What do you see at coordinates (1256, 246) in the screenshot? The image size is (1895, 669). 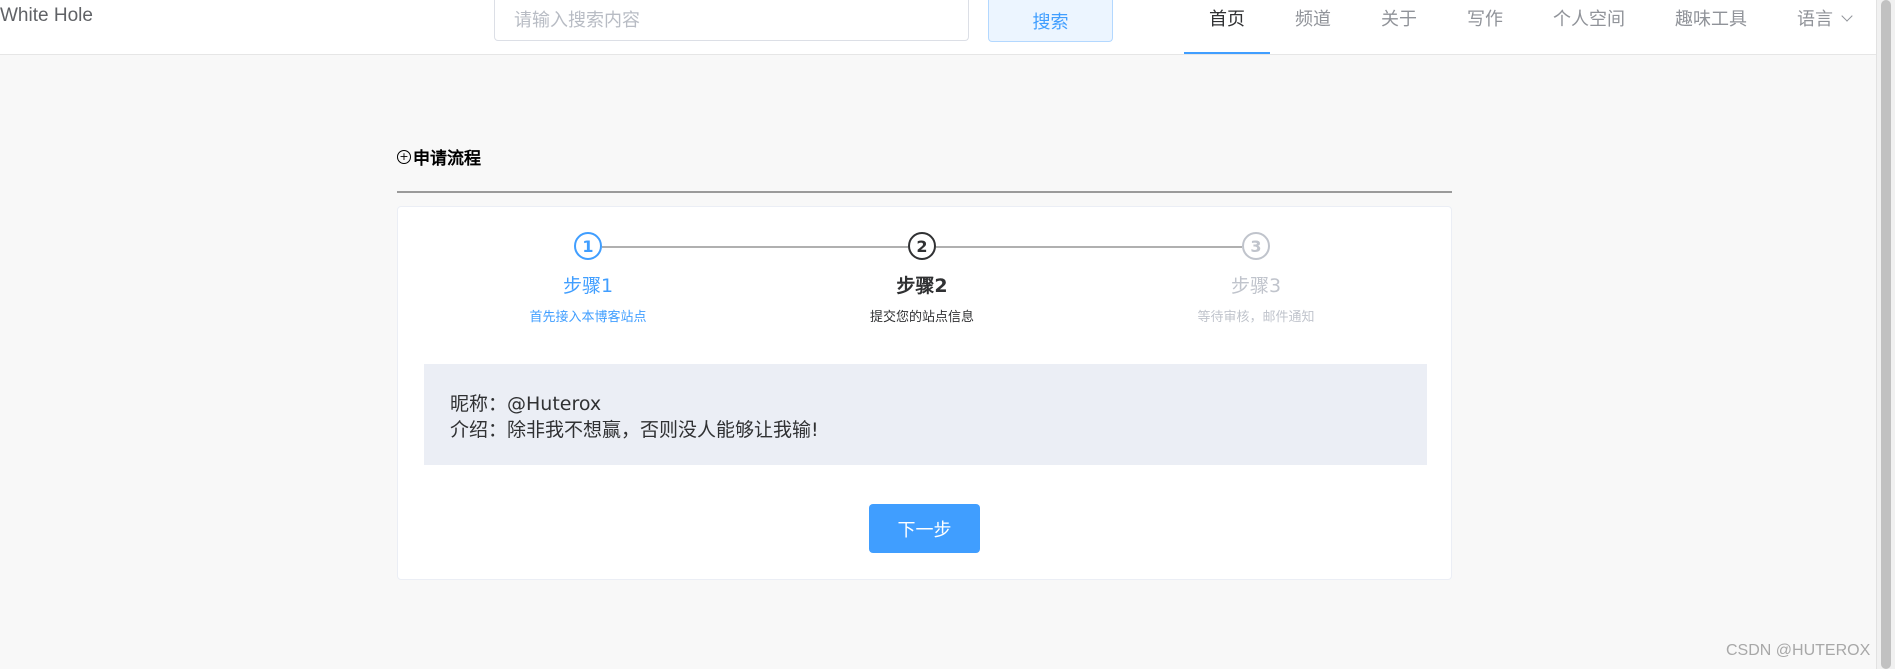 I see `step-number-circle: 3` at bounding box center [1256, 246].